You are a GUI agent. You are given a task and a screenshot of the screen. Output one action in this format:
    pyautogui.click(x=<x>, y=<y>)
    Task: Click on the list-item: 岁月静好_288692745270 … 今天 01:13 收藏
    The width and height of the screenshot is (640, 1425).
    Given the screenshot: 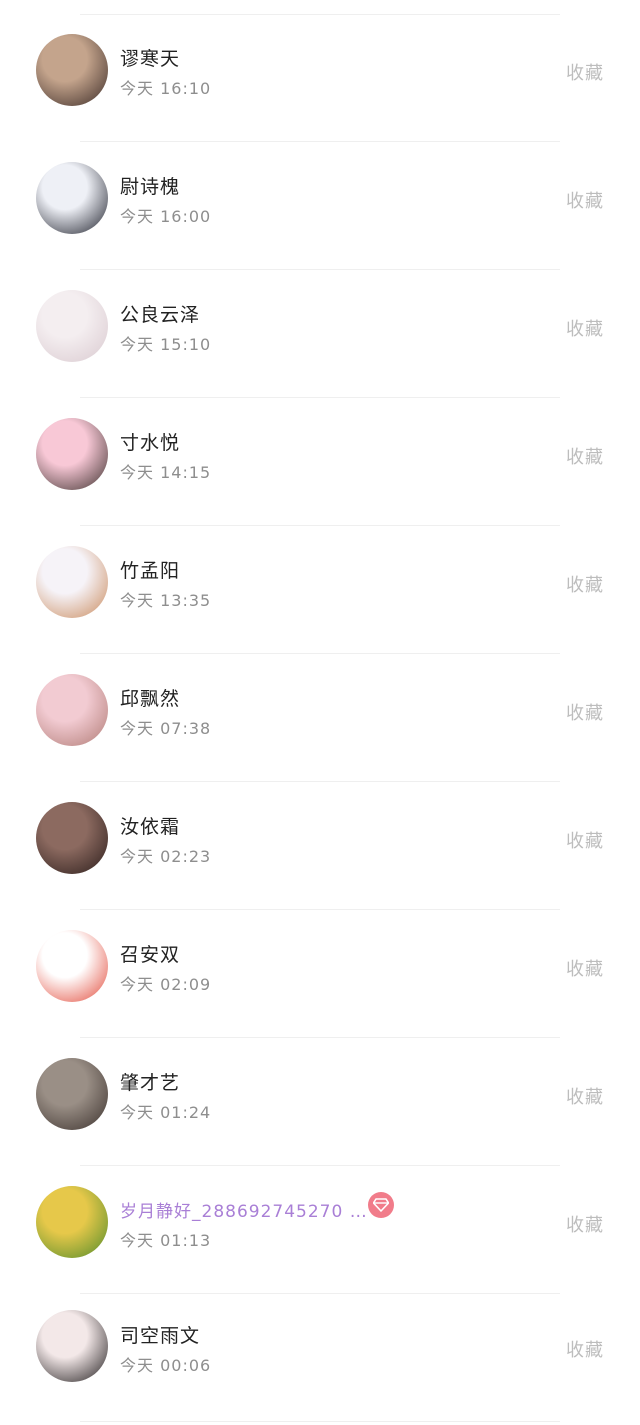 What is the action you would take?
    pyautogui.click(x=320, y=1230)
    